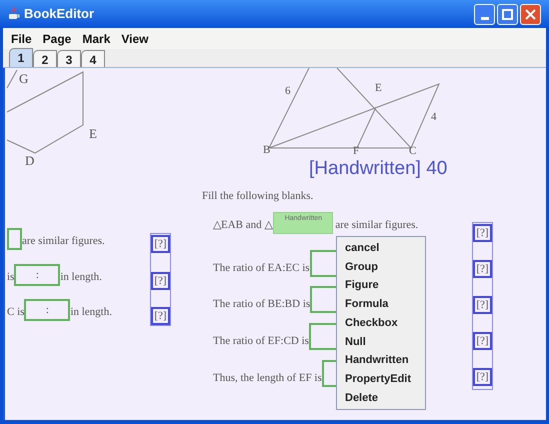 The width and height of the screenshot is (549, 424). What do you see at coordinates (378, 168) in the screenshot?
I see `handwritten-annotation: [Handwritten] 40` at bounding box center [378, 168].